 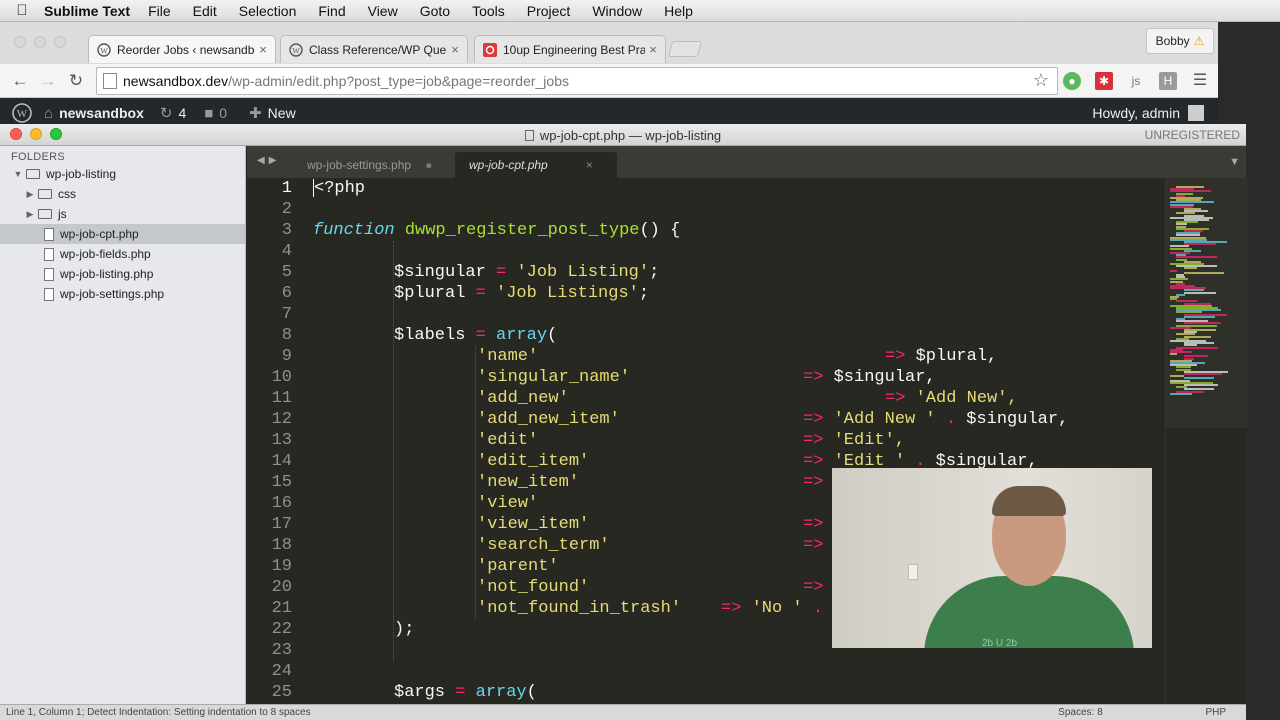 What do you see at coordinates (488, 11) in the screenshot?
I see `menu-tools: Tools` at bounding box center [488, 11].